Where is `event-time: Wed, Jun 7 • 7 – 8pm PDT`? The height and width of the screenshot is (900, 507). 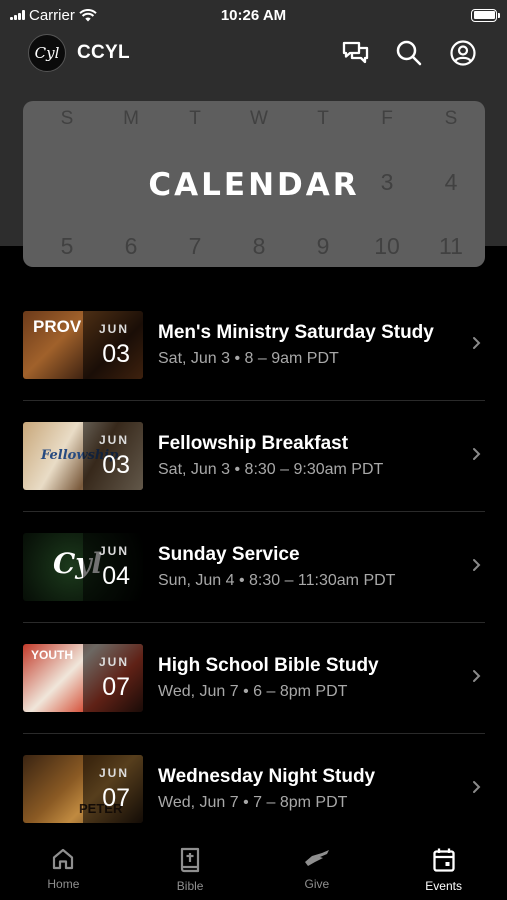
event-time: Wed, Jun 7 • 7 – 8pm PDT is located at coordinates (253, 802).